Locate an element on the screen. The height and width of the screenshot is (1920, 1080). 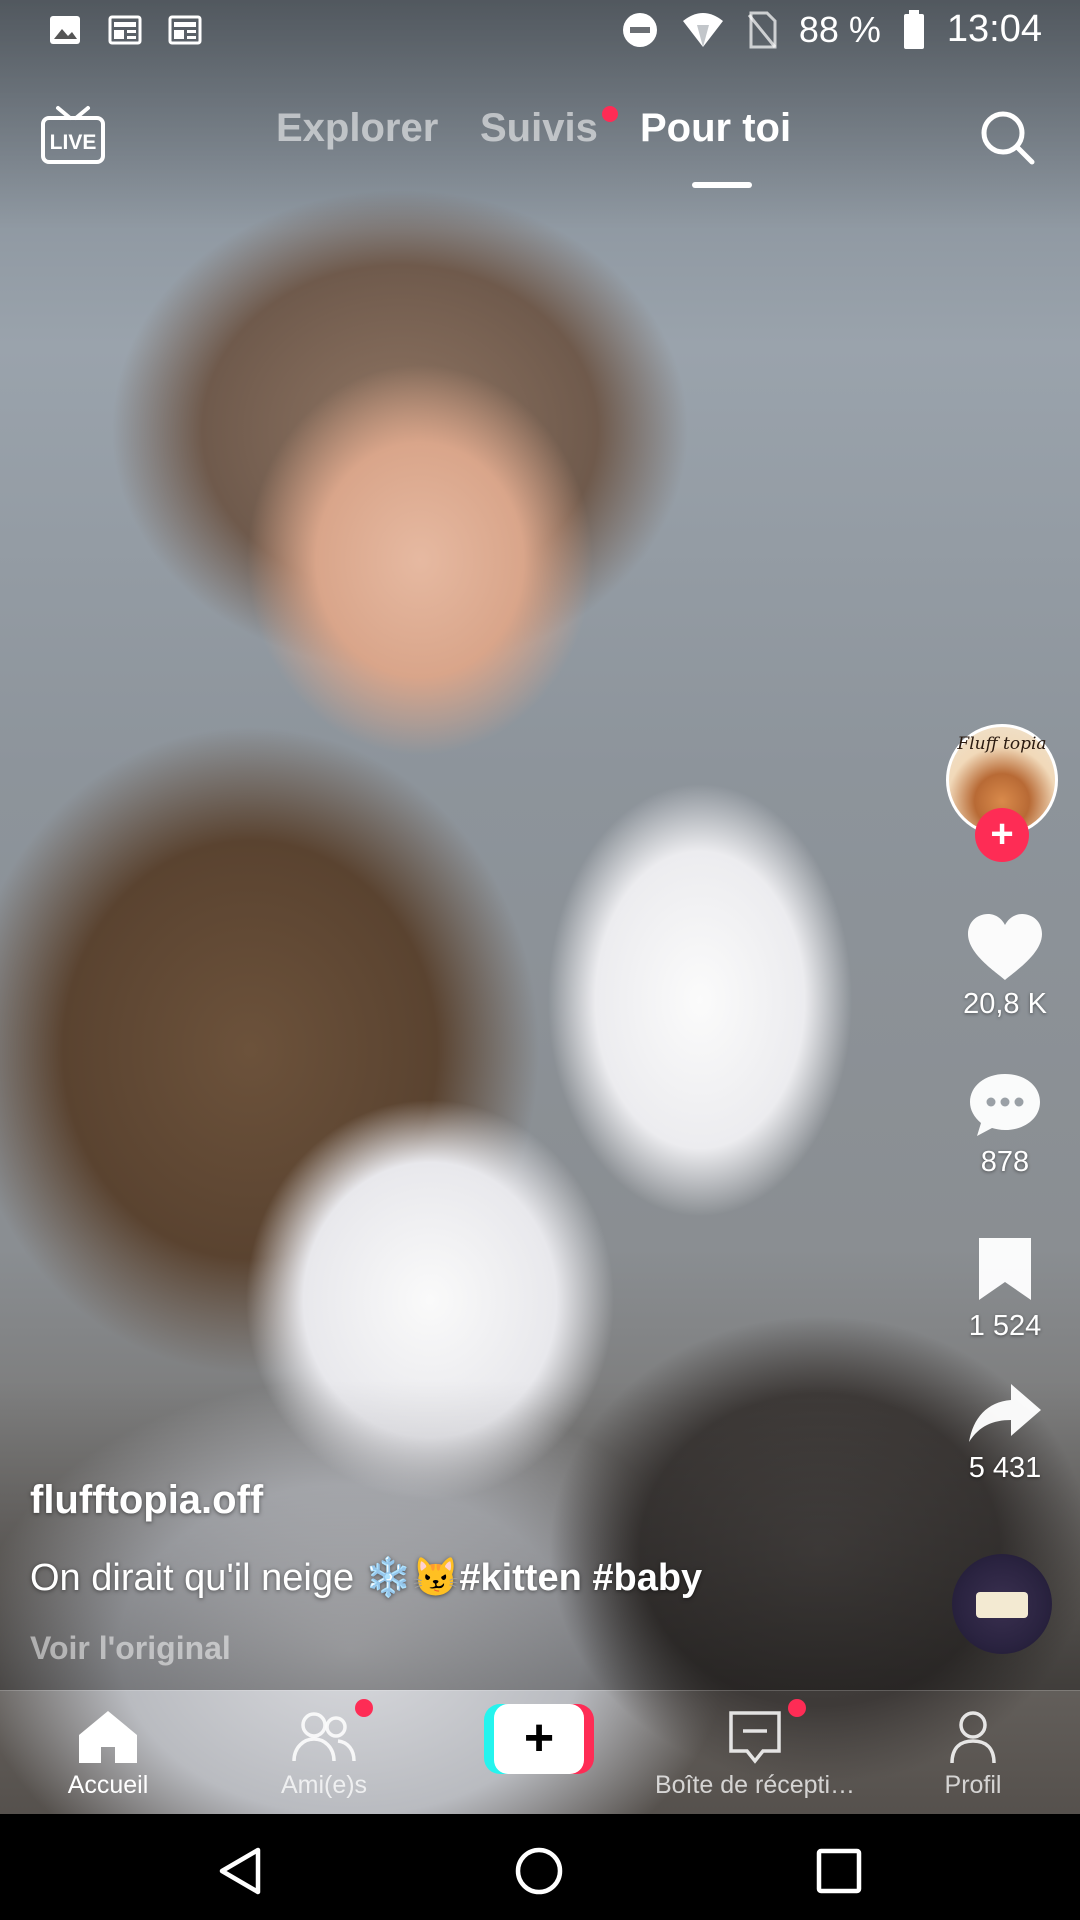
status-right: 88 % 13:04 is located at coordinates (831, 29).